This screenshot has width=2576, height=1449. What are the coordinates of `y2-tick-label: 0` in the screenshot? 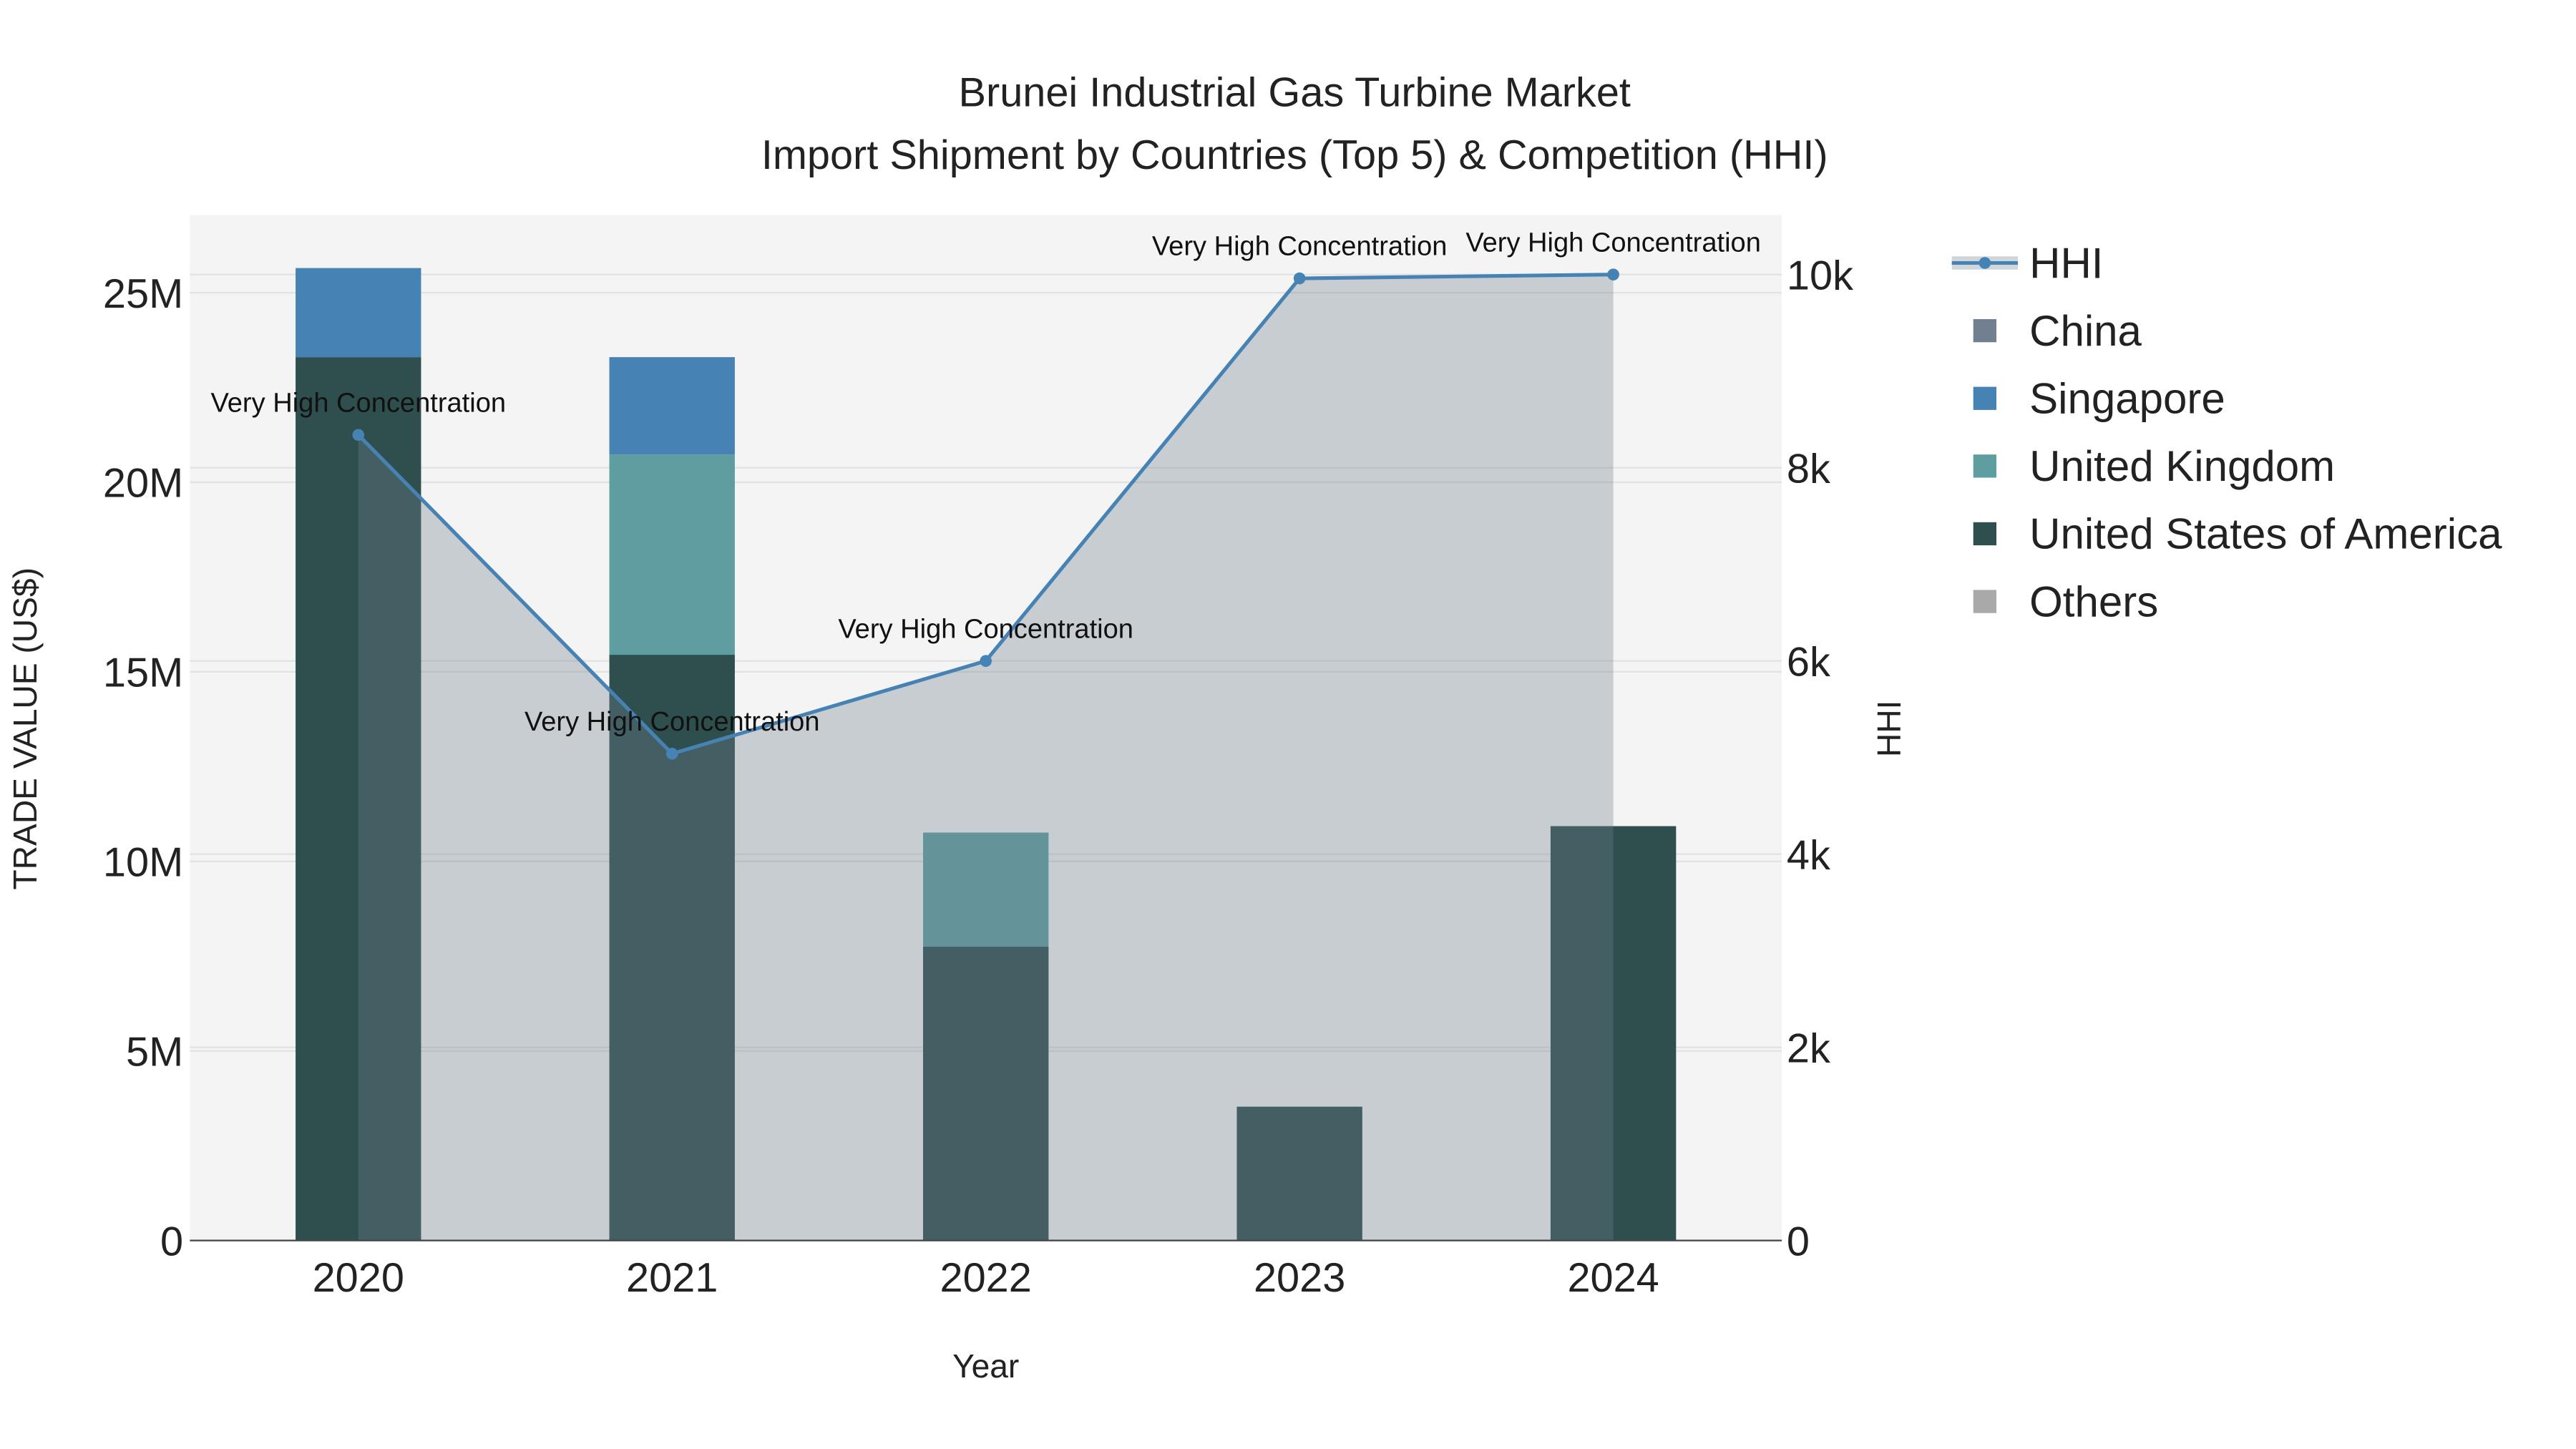 It's located at (1798, 1241).